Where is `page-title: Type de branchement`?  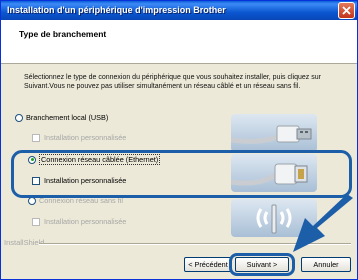 page-title: Type de branchement is located at coordinates (63, 34).